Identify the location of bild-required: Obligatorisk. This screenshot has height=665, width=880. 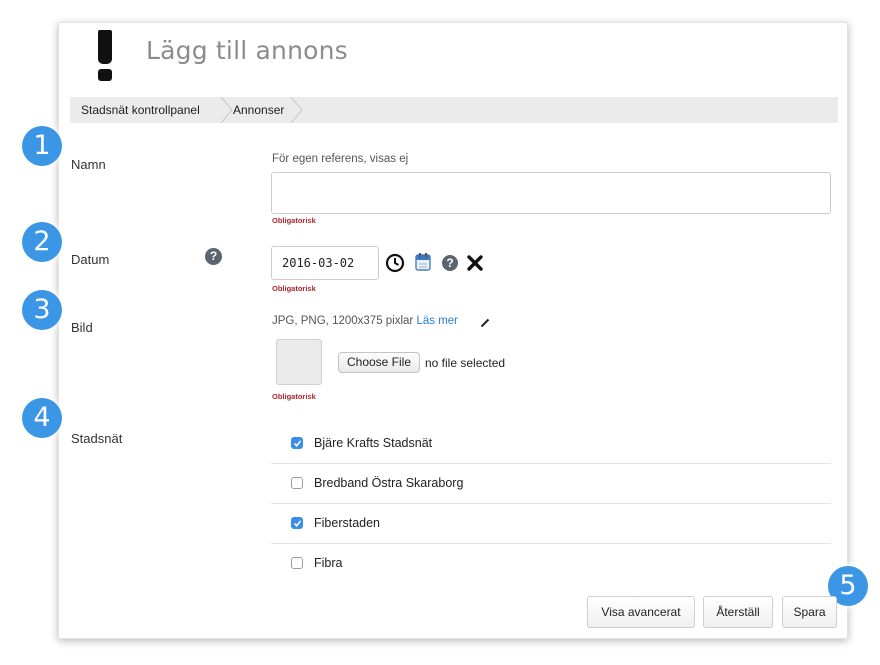
(294, 396).